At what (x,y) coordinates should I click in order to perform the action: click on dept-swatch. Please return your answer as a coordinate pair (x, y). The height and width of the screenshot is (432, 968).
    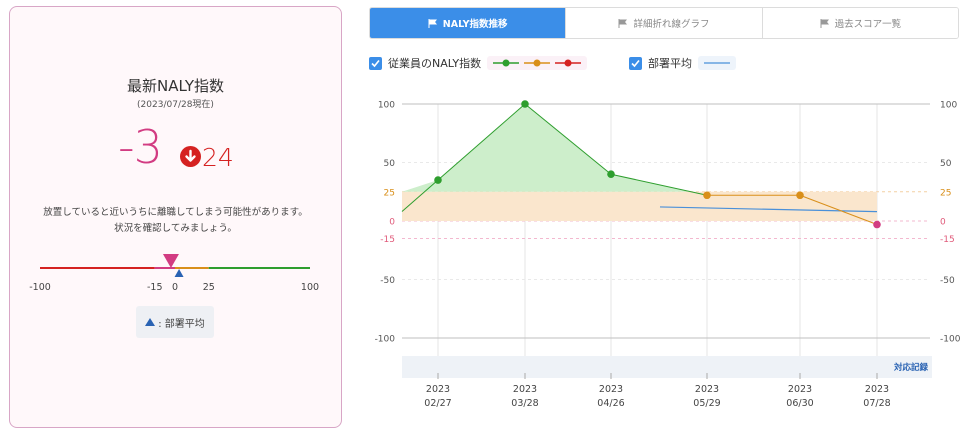
    Looking at the image, I should click on (717, 63).